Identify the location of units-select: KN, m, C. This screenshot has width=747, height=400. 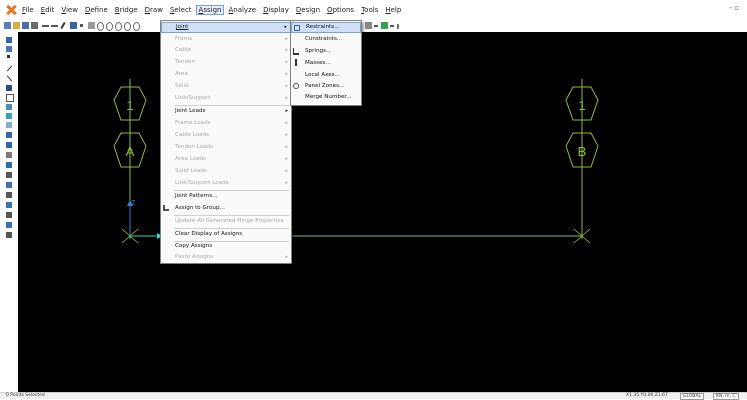
(726, 396).